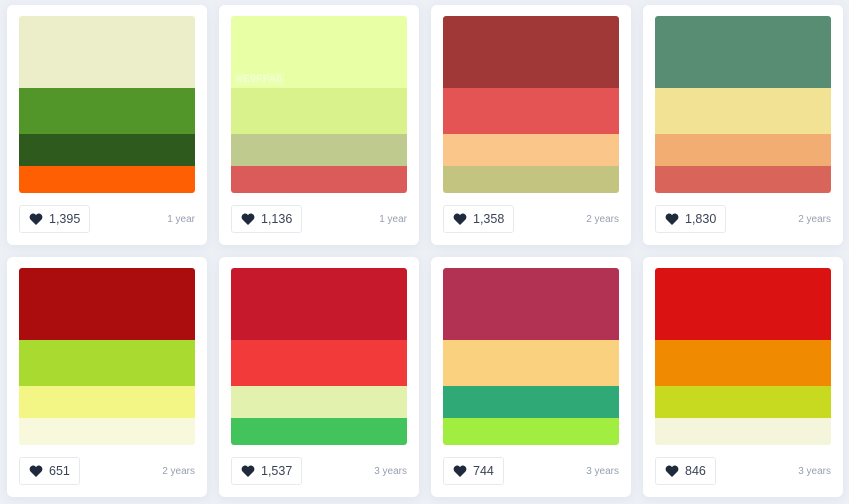 The height and width of the screenshot is (504, 849). I want to click on like-button: 846, so click(685, 471).